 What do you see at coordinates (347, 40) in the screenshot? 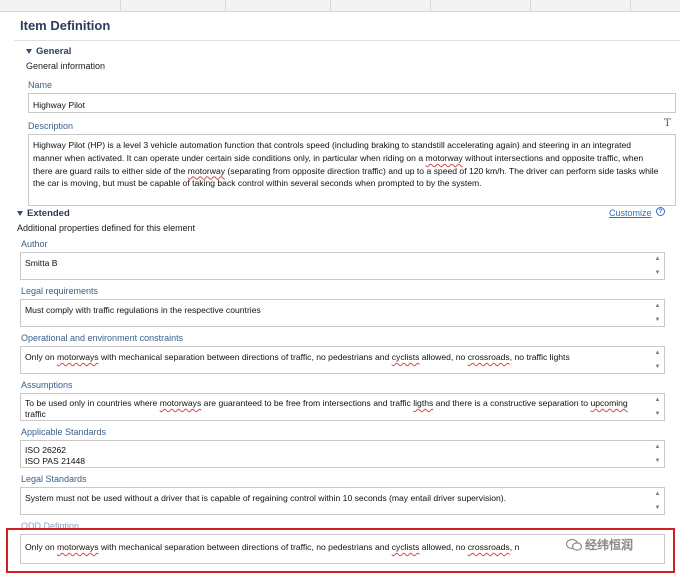
I see `title-divider` at bounding box center [347, 40].